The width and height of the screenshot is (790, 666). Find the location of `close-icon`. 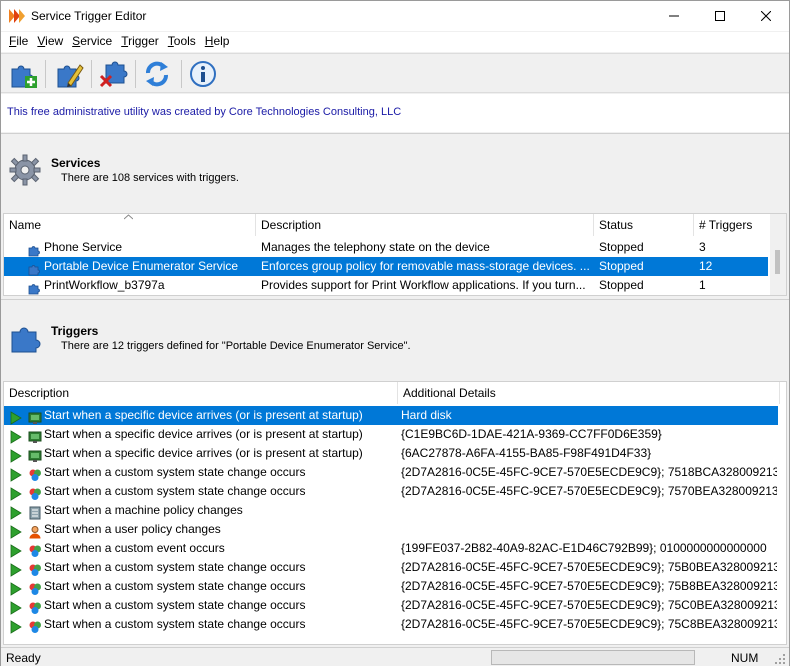

close-icon is located at coordinates (766, 16).